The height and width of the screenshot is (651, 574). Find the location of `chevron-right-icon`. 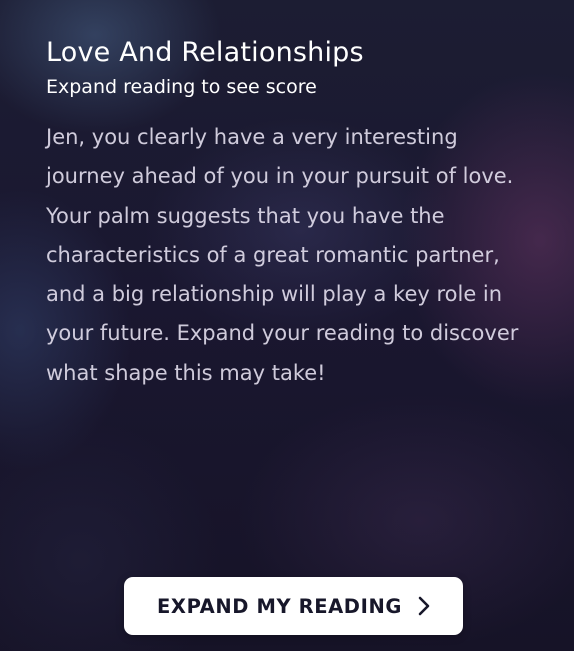

chevron-right-icon is located at coordinates (424, 606).